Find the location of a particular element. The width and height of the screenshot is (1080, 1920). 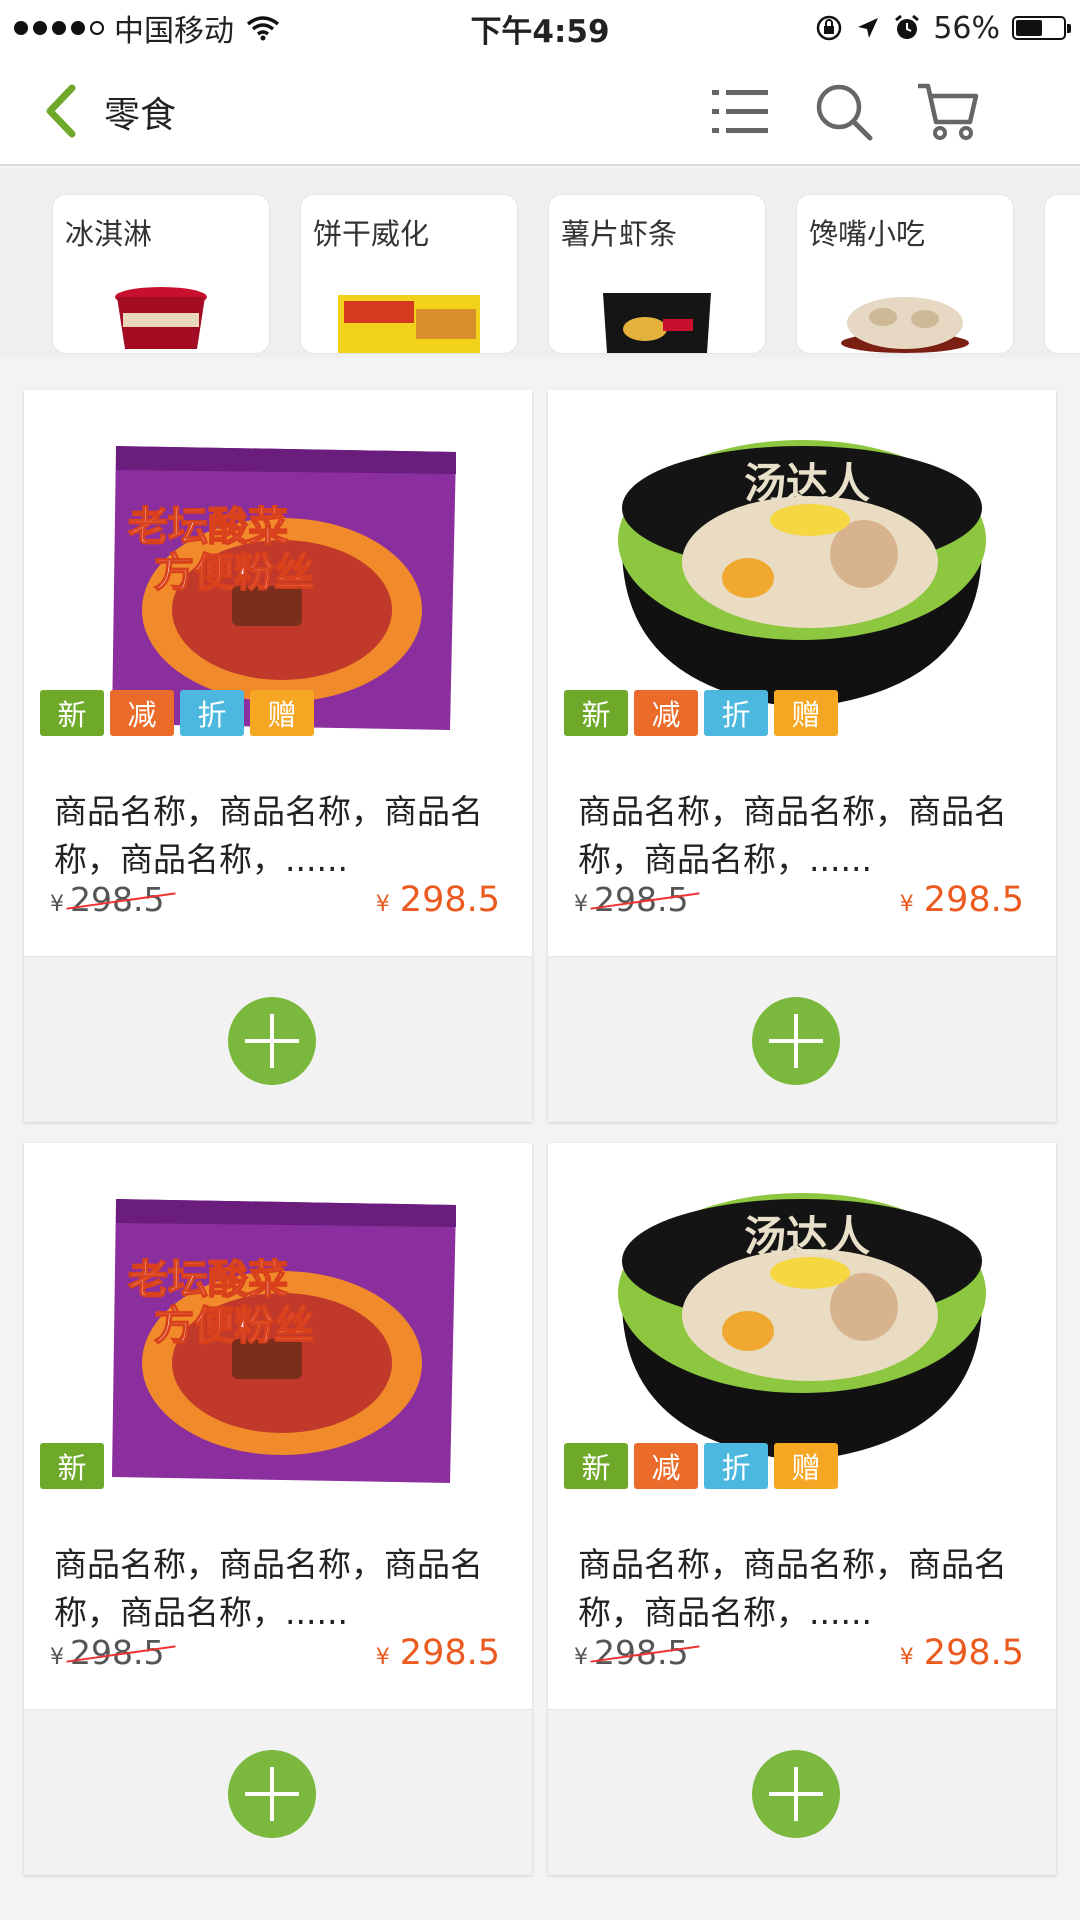

category-label: 薯片虾条 is located at coordinates (619, 234).